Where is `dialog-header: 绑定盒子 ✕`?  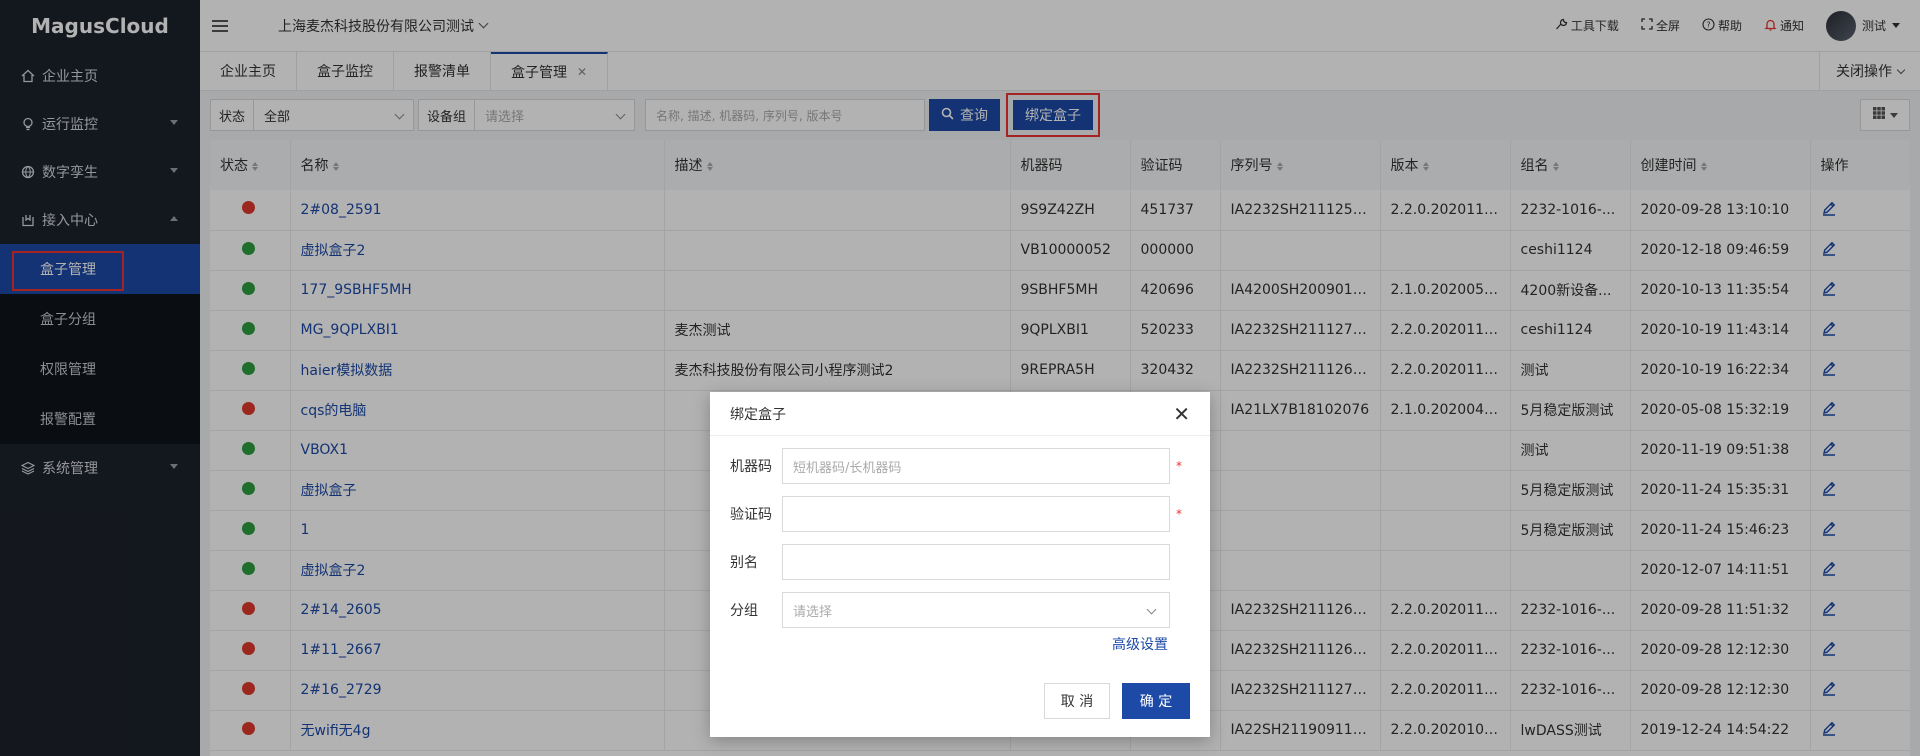 dialog-header: 绑定盒子 ✕ is located at coordinates (960, 414).